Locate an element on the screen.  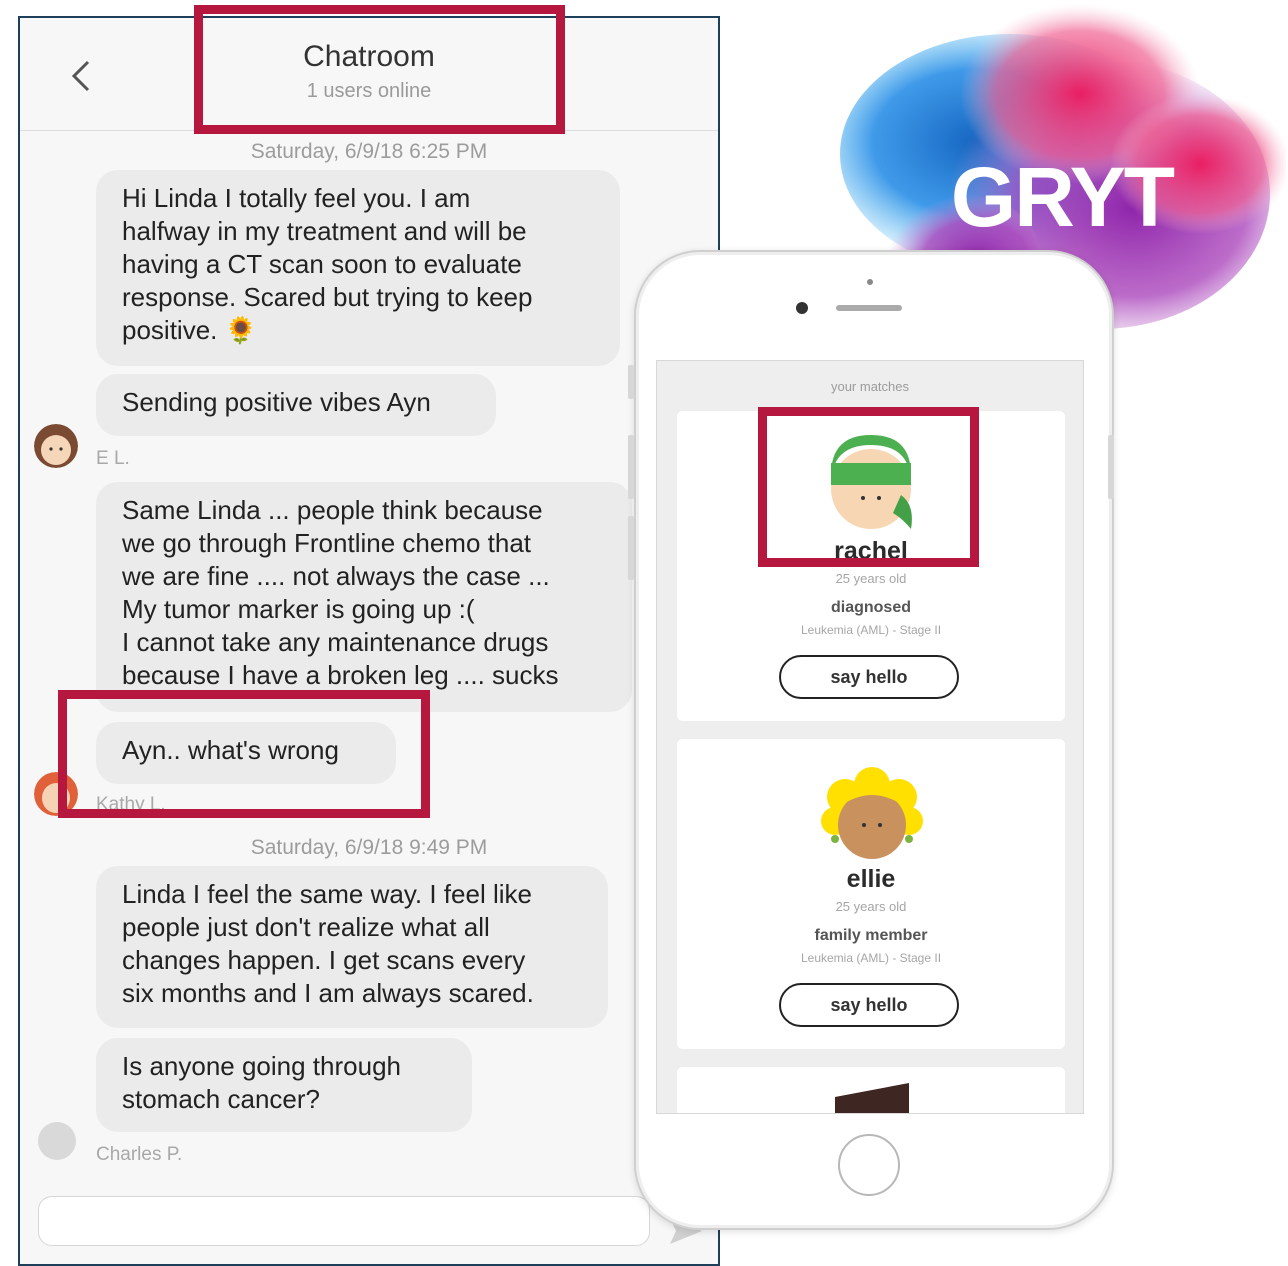
timestamp: Saturday, 6/9/18 9:49 PM is located at coordinates (369, 847).